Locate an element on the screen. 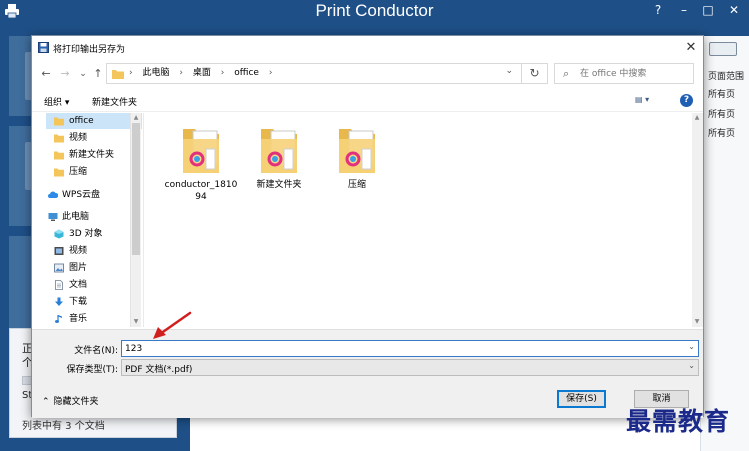 Image resolution: width=749 pixels, height=451 pixels. nav-item-label: 文档 is located at coordinates (78, 285).